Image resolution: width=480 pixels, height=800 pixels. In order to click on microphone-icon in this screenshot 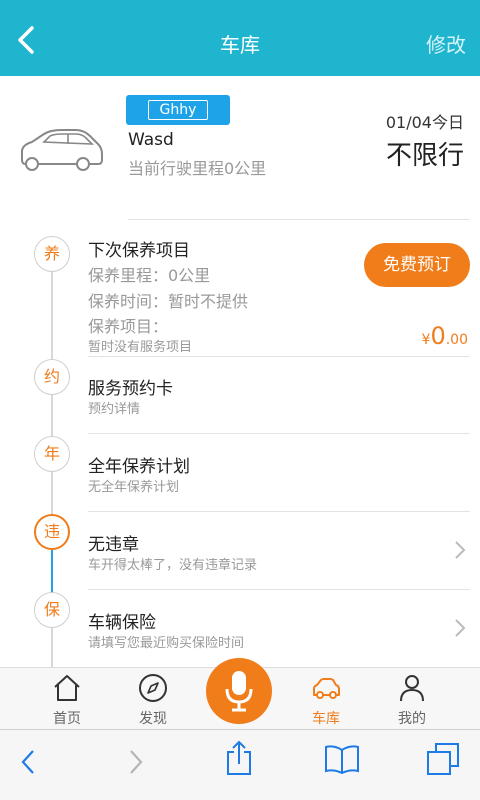, I will do `click(239, 691)`.